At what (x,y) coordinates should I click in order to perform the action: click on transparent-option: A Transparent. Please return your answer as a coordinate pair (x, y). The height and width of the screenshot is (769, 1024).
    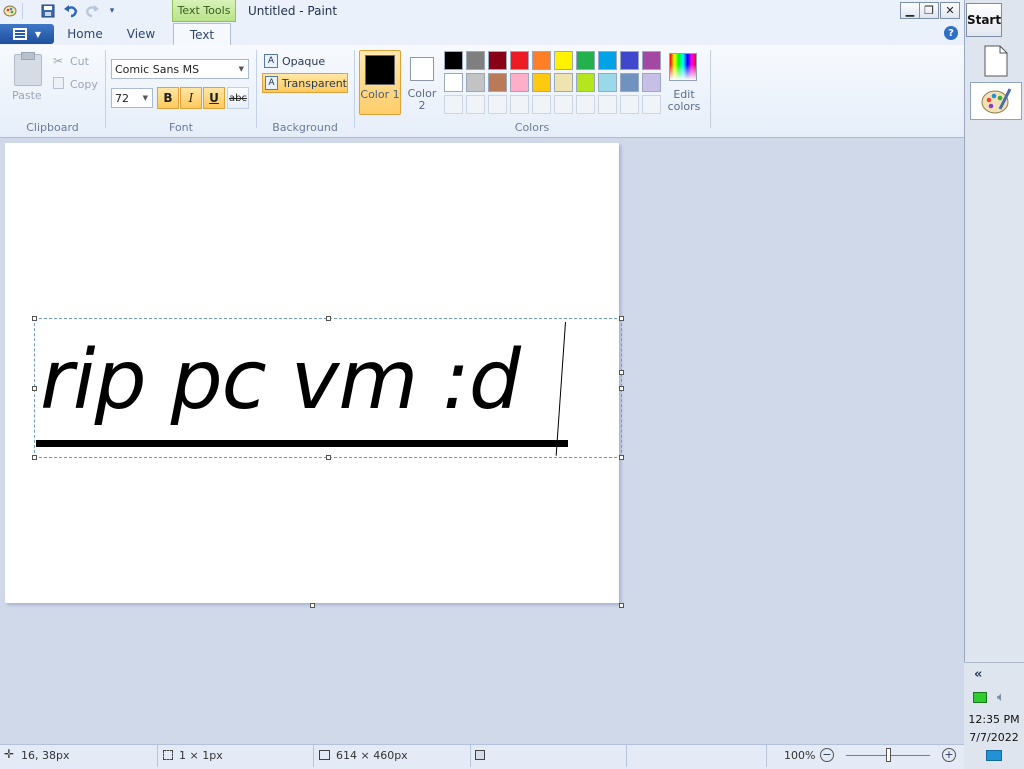
    Looking at the image, I should click on (305, 83).